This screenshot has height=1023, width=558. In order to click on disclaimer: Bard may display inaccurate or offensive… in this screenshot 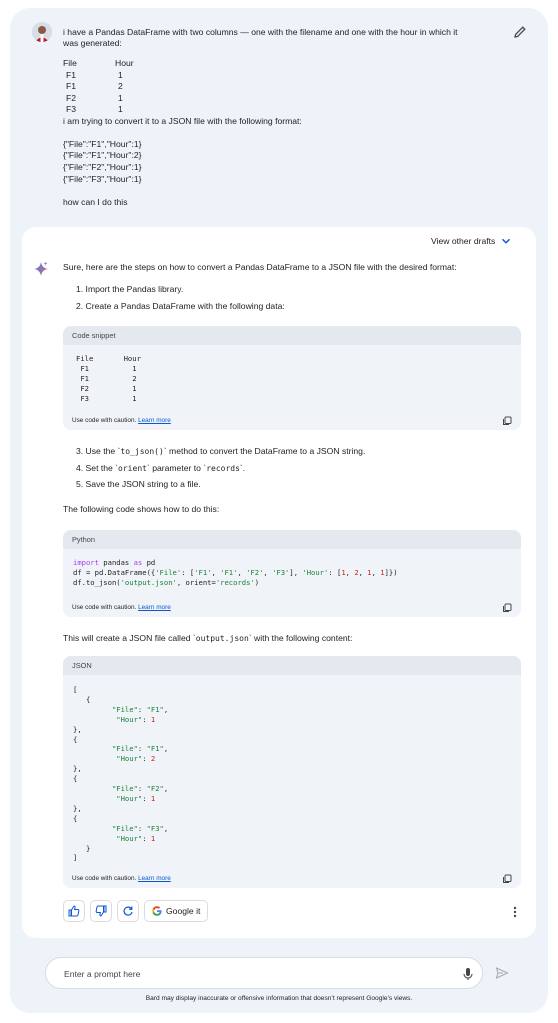, I will do `click(279, 998)`.